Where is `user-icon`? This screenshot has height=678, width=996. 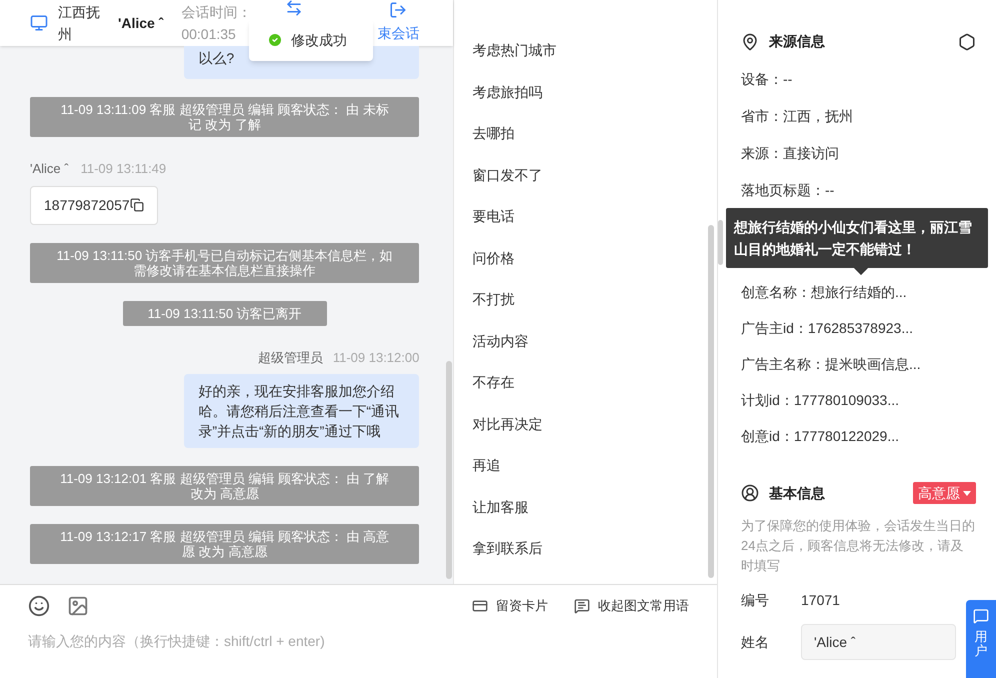 user-icon is located at coordinates (750, 493).